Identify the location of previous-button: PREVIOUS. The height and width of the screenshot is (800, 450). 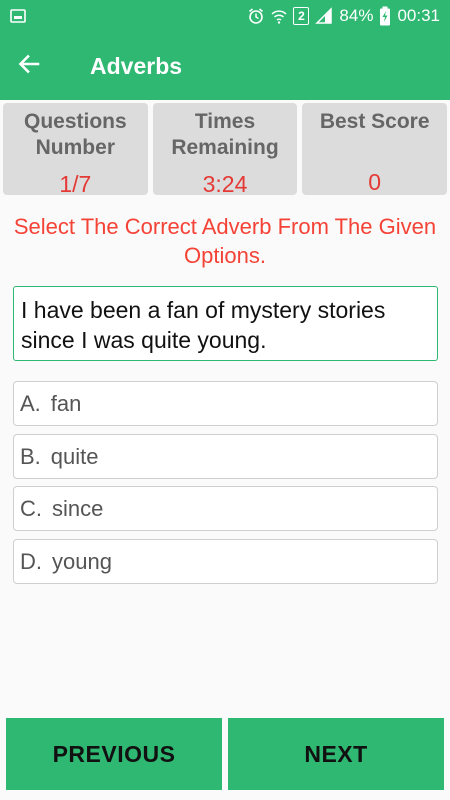
(114, 754).